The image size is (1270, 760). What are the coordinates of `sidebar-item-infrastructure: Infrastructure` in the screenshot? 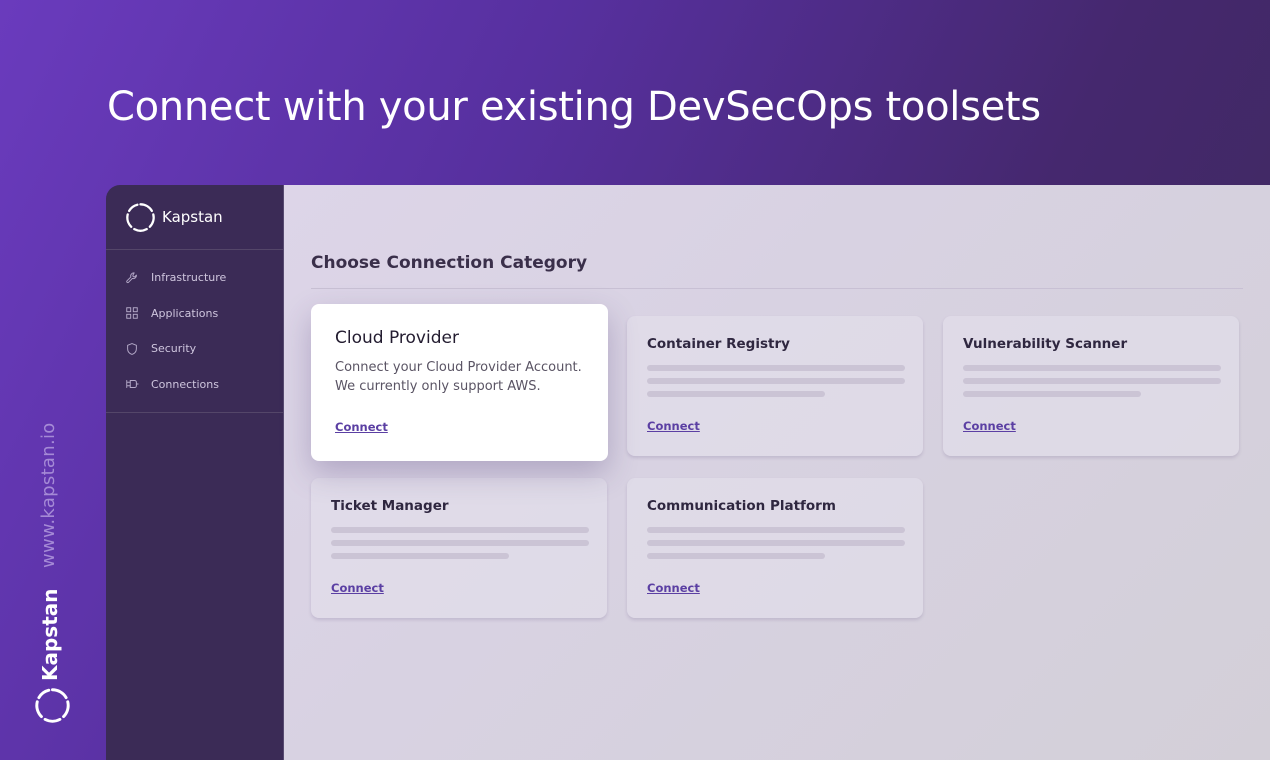 It's located at (194, 278).